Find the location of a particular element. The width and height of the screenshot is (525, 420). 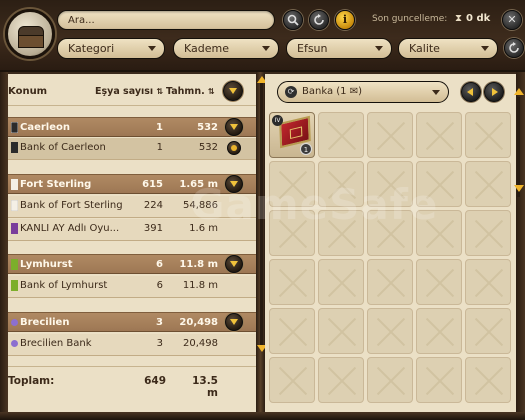

chevron-right-icon is located at coordinates (495, 92).